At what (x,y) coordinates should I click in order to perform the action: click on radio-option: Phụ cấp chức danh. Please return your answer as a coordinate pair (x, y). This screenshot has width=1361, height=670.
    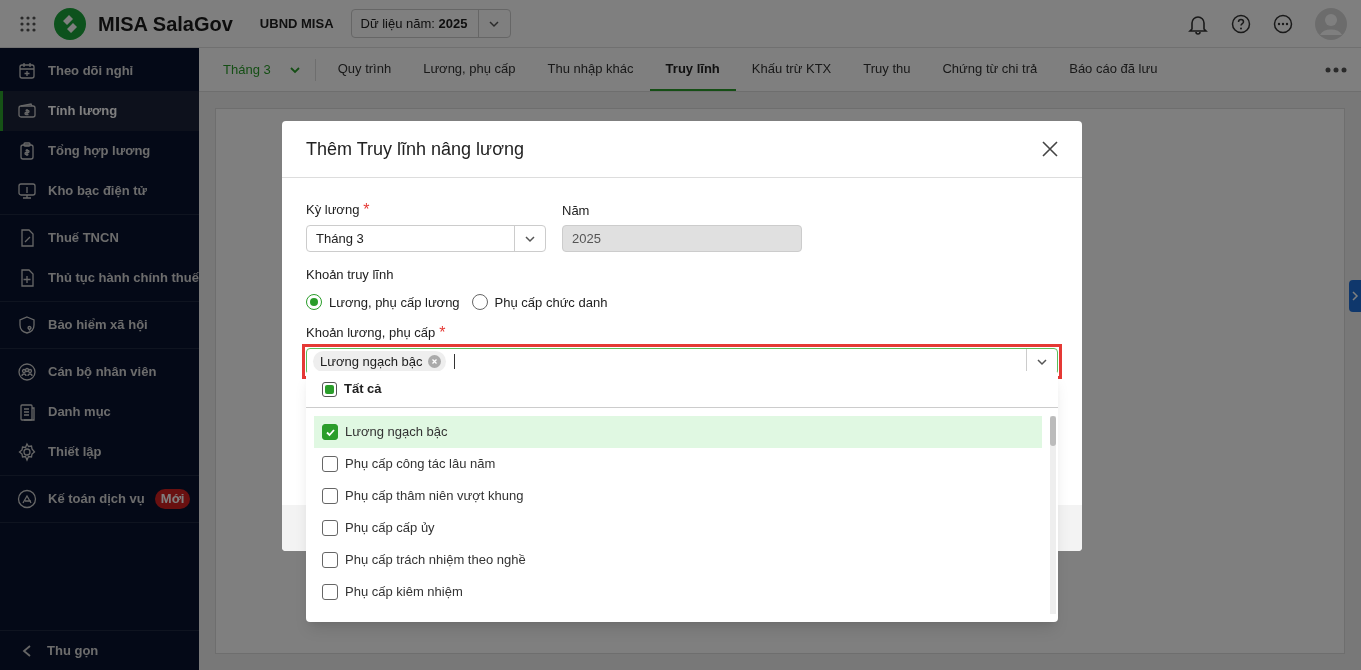
    Looking at the image, I should click on (539, 302).